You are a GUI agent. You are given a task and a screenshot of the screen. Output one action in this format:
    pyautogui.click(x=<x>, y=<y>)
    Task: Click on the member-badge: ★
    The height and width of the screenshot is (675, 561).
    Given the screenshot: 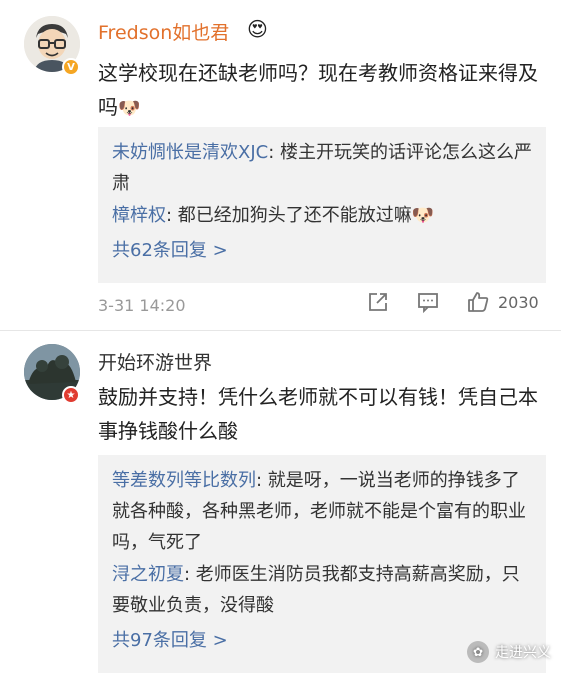 What is the action you would take?
    pyautogui.click(x=71, y=395)
    